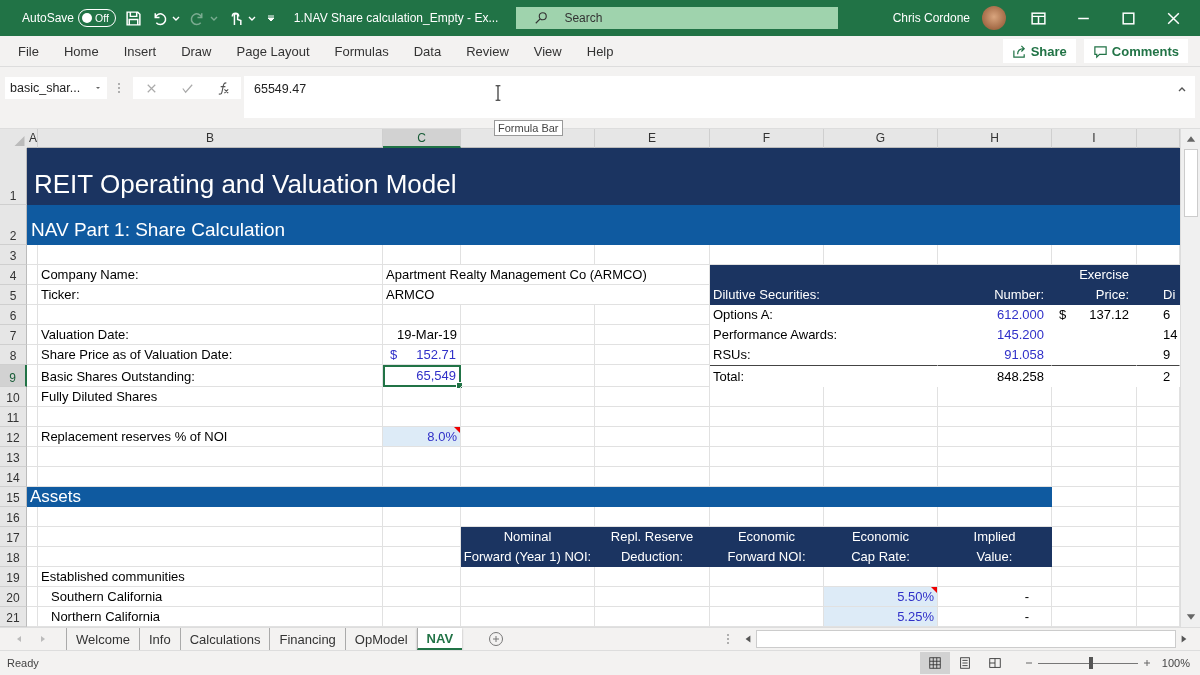 The image size is (1200, 675). I want to click on ribbon-tab: File, so click(28, 51).